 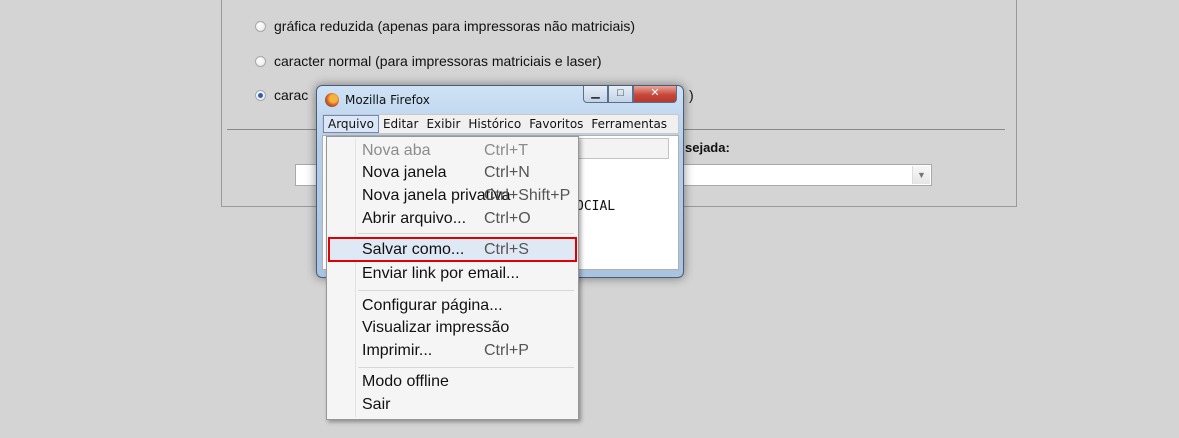 What do you see at coordinates (506, 249) in the screenshot?
I see `menu-item-shortcut: Ctrl+S` at bounding box center [506, 249].